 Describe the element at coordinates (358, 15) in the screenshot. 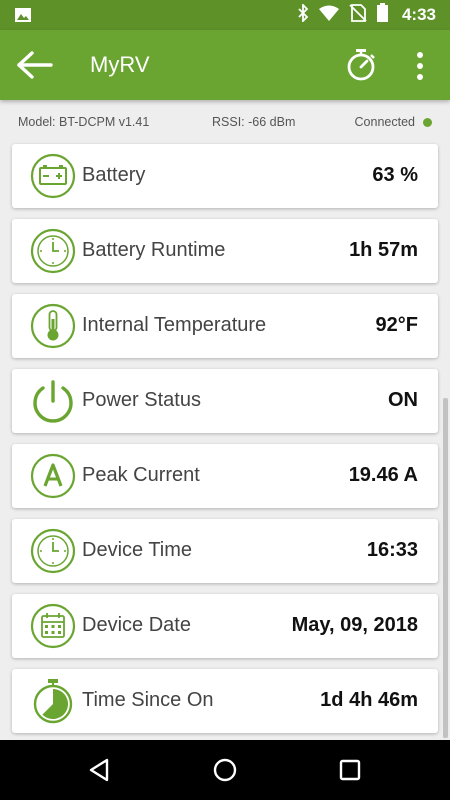

I see `no-sim-icon` at that location.